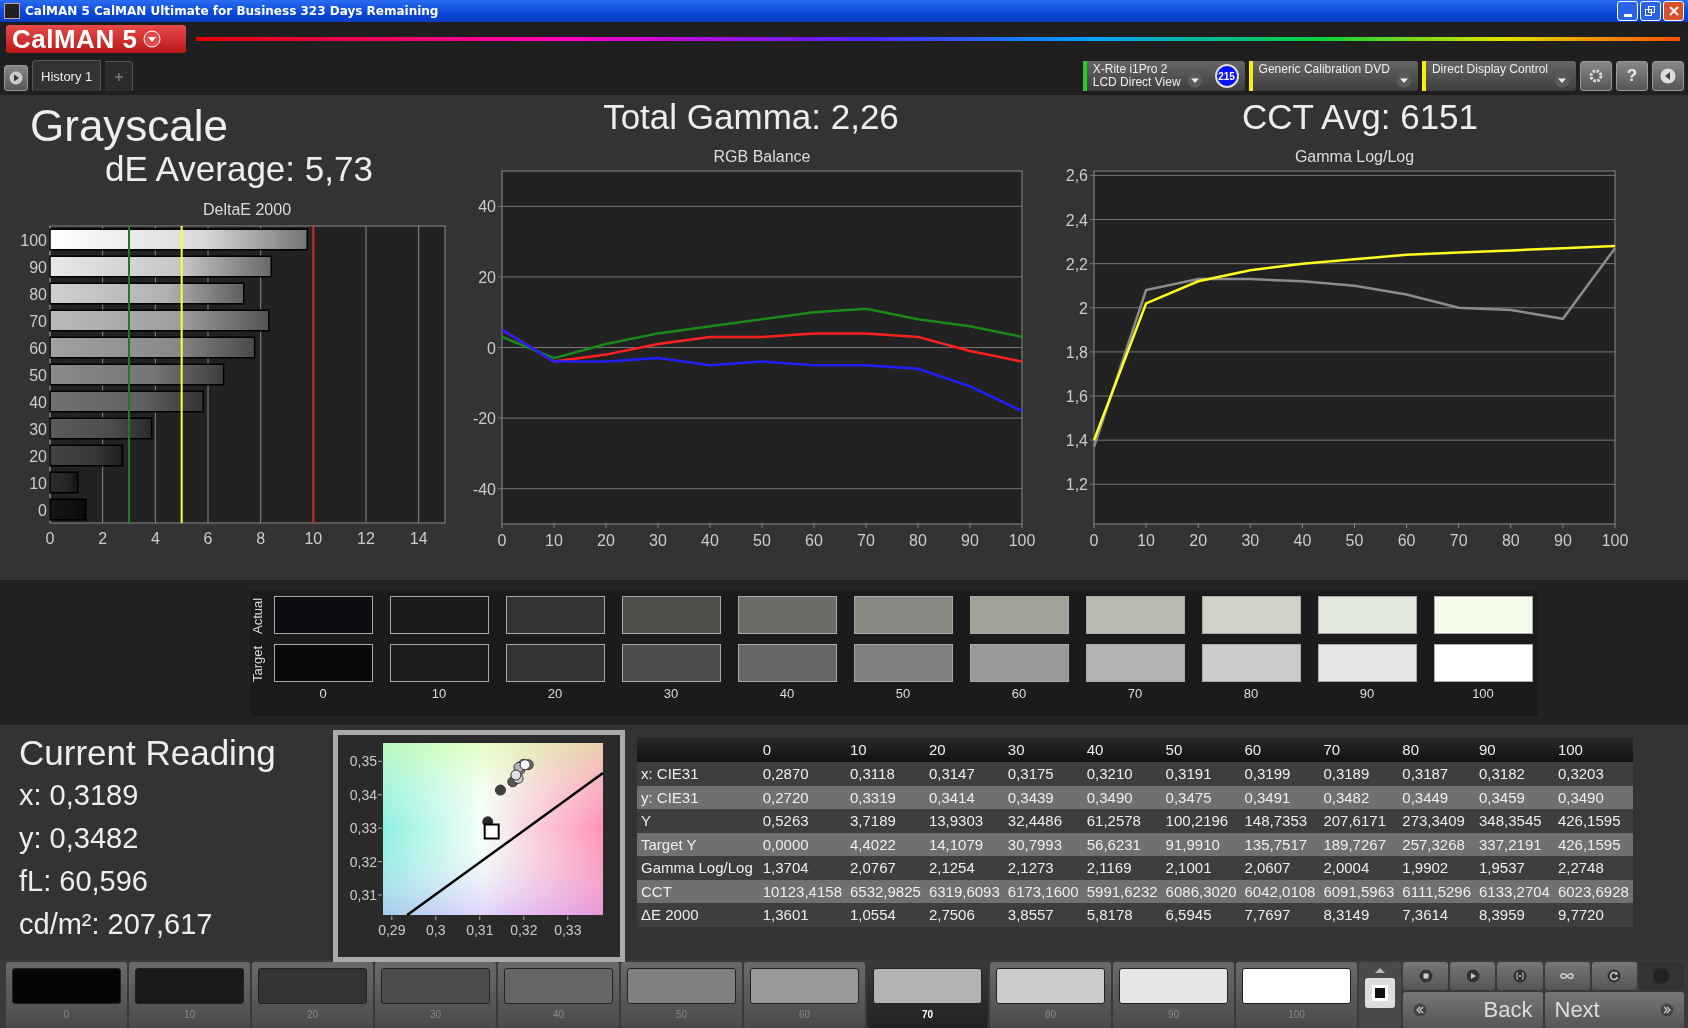 The height and width of the screenshot is (1028, 1688). I want to click on swatch-label: 60, so click(1019, 693).